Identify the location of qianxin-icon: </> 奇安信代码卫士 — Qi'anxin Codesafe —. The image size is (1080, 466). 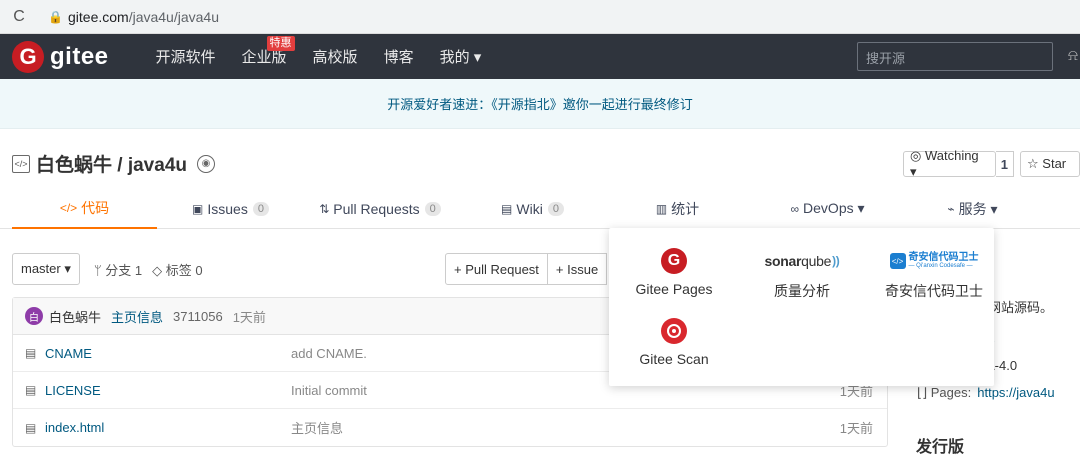
(934, 261).